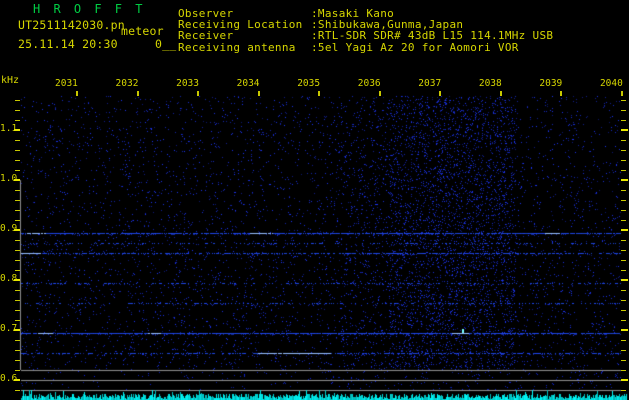 The height and width of the screenshot is (400, 629). I want to click on time-label: 2040, so click(611, 83).